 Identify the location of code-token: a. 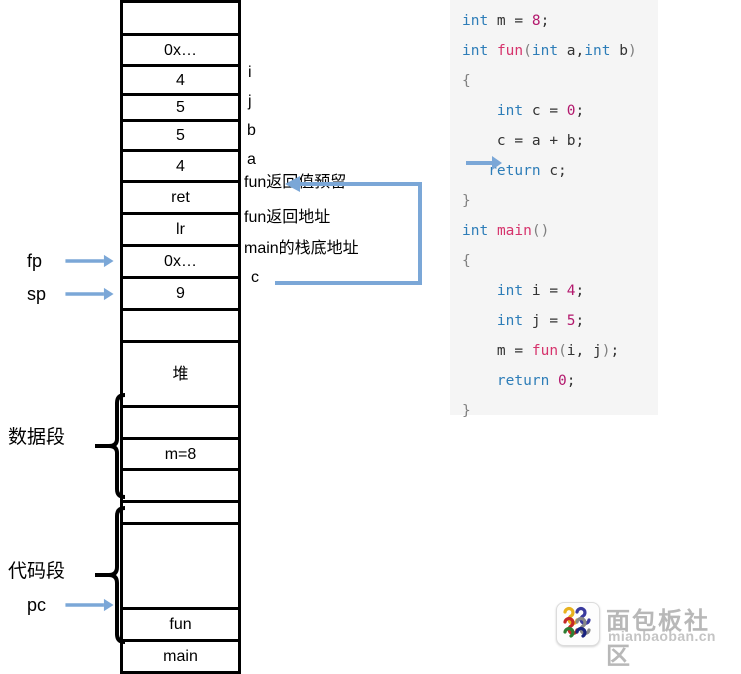
(536, 141).